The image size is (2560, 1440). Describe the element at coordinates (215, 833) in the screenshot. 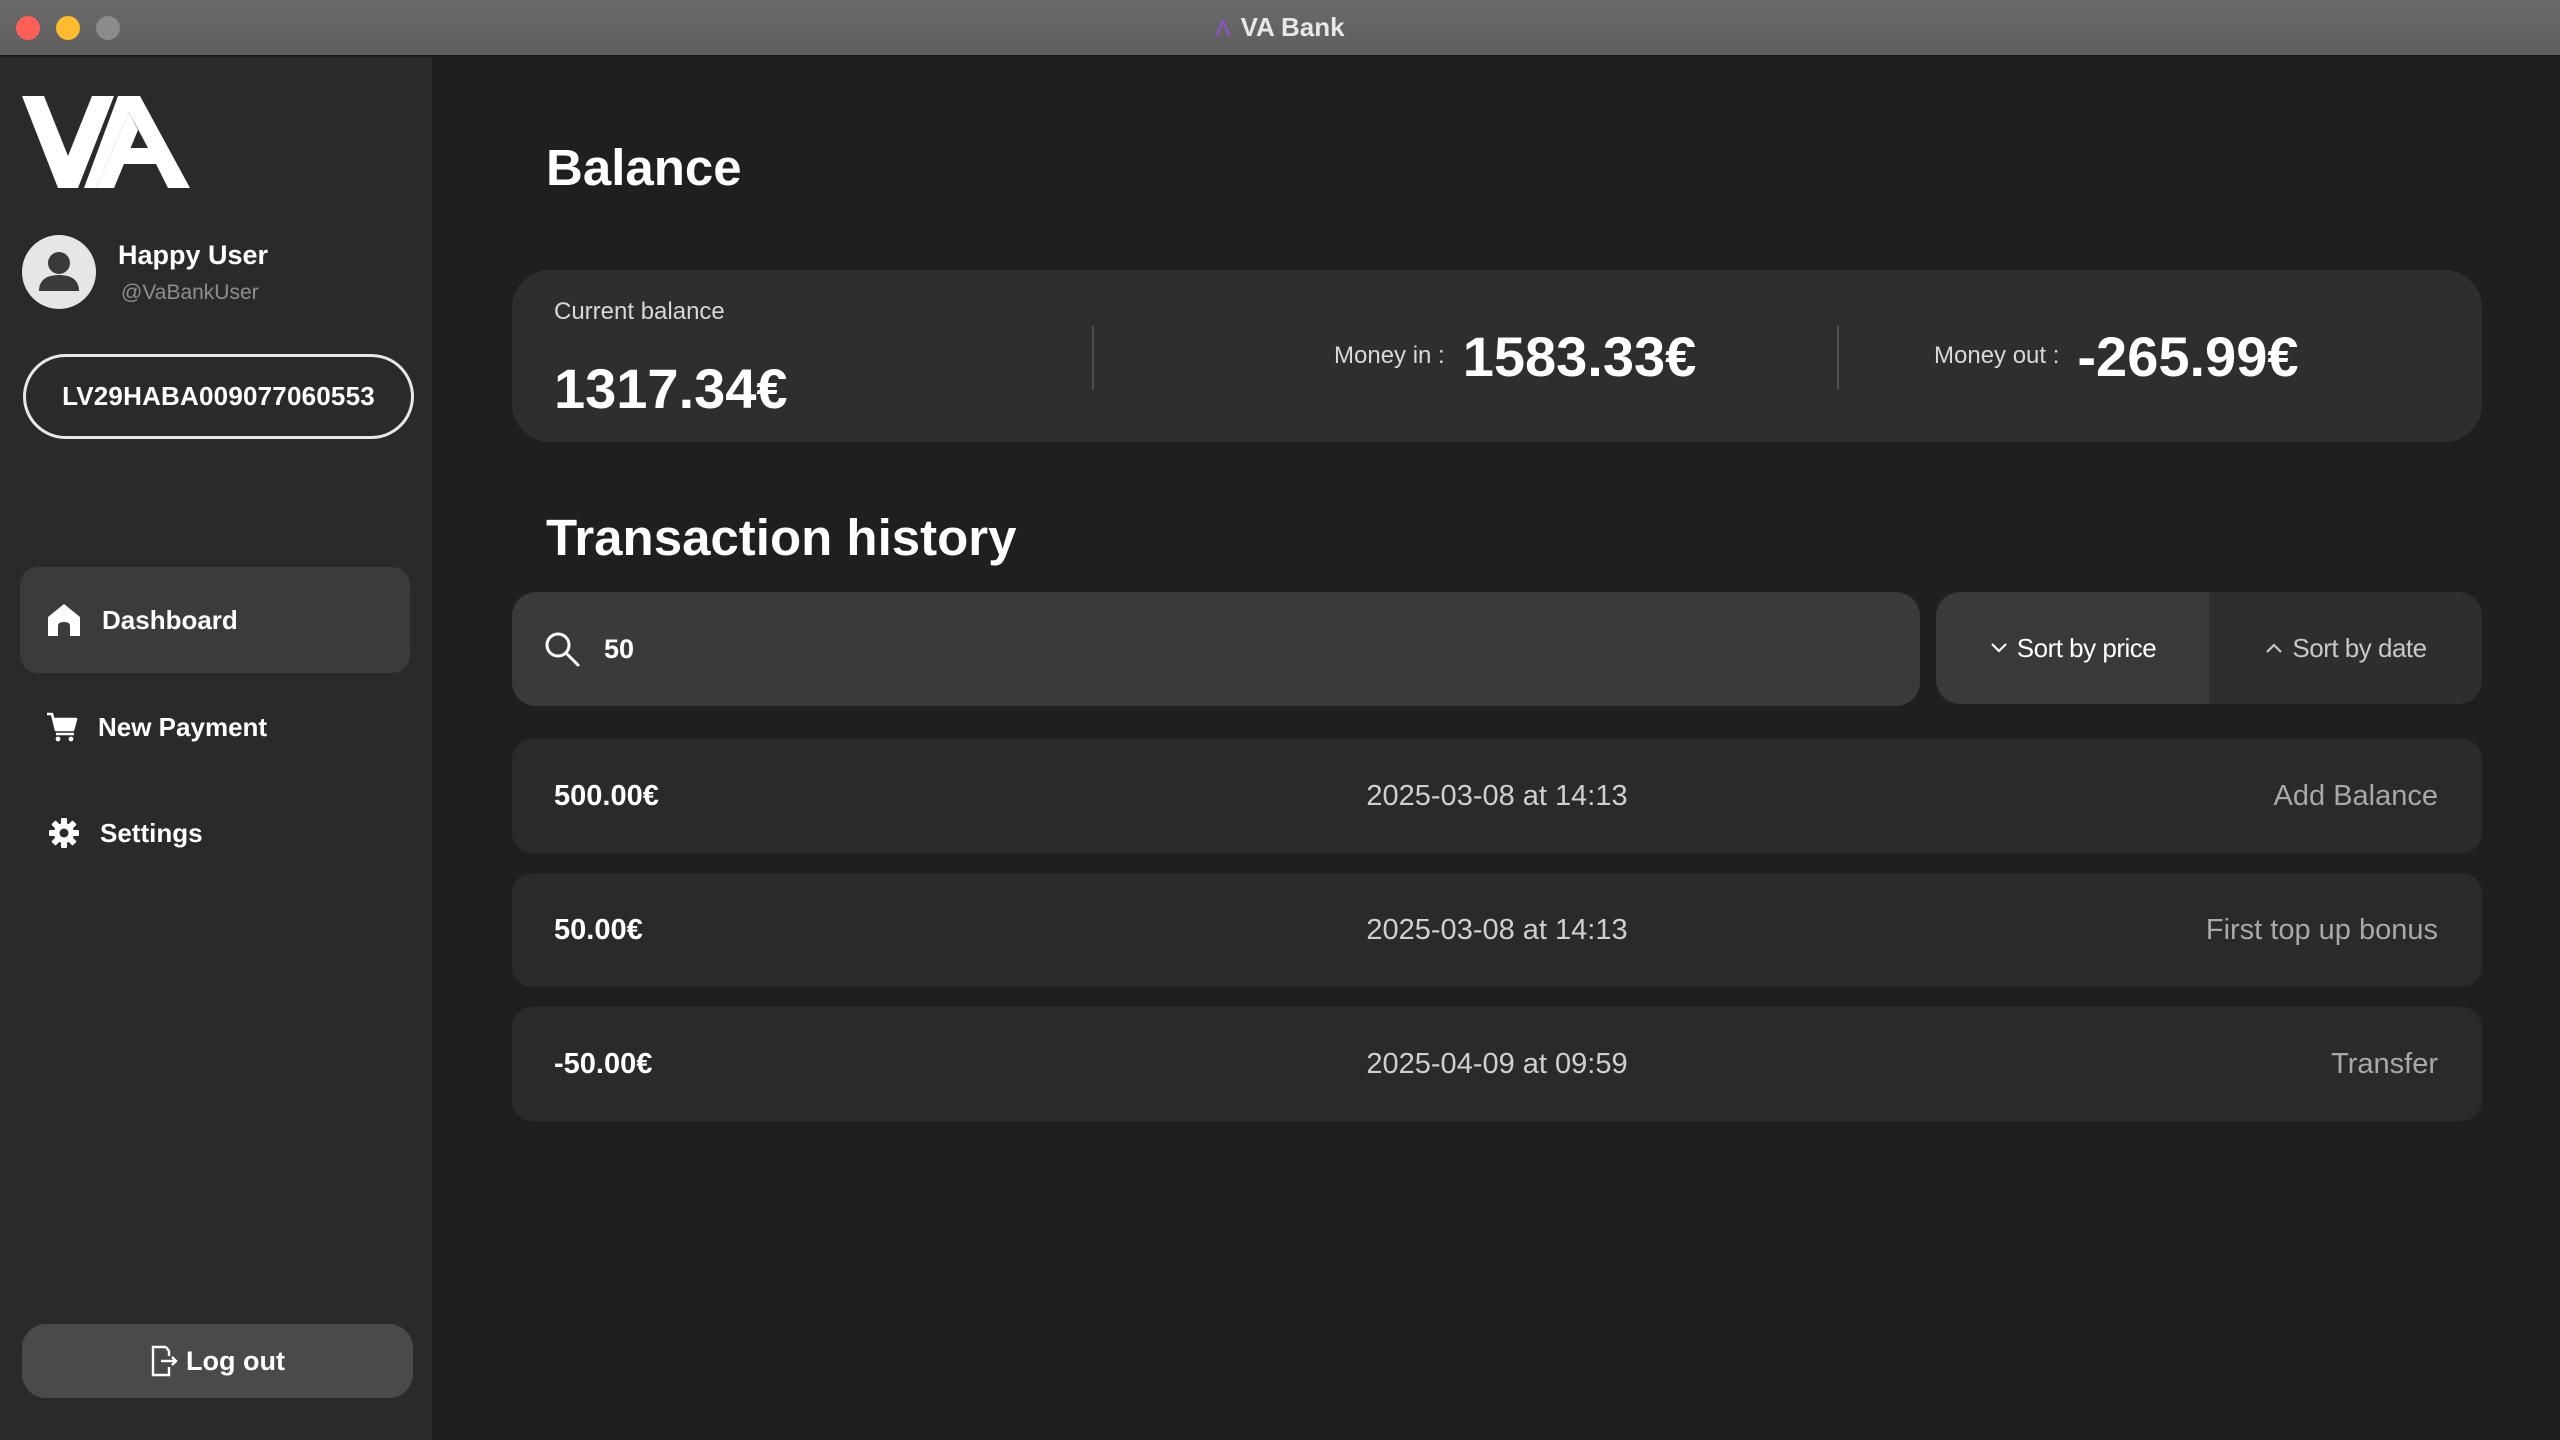

I see `sidebar-item-settings: Settings` at that location.